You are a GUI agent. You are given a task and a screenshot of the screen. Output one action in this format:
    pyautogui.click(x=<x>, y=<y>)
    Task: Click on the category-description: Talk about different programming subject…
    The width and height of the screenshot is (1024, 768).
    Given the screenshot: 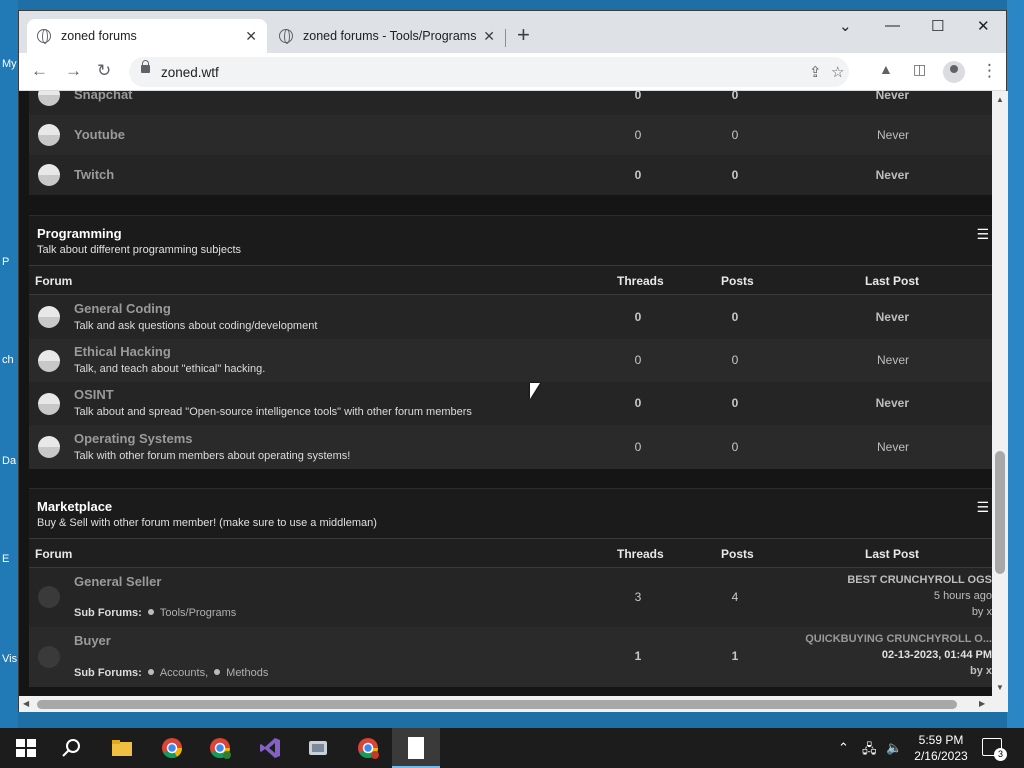 What is the action you would take?
    pyautogui.click(x=139, y=250)
    